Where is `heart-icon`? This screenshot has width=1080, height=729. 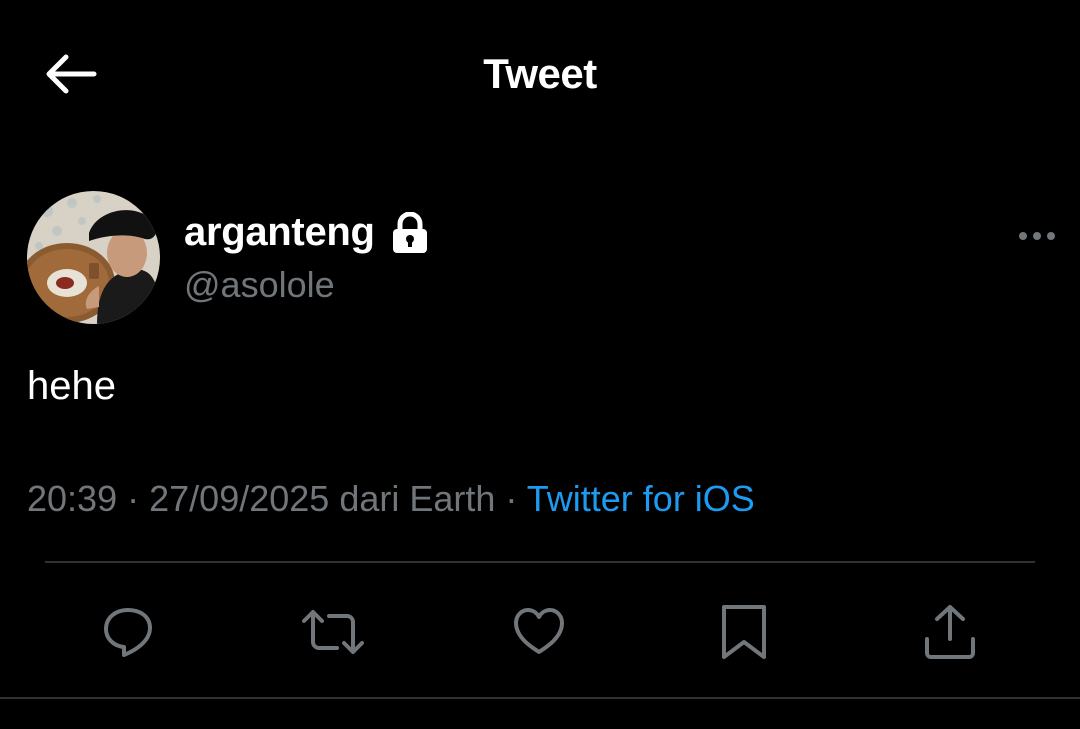 heart-icon is located at coordinates (539, 631).